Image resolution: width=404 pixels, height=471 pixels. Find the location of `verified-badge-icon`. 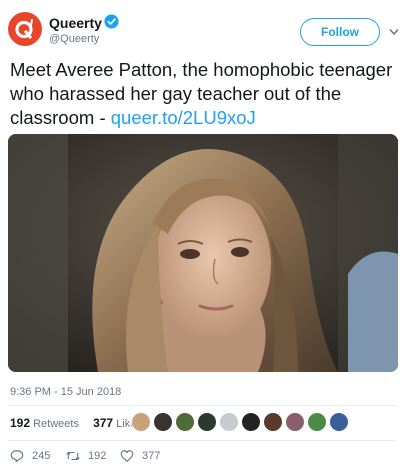

verified-badge-icon is located at coordinates (111, 21).